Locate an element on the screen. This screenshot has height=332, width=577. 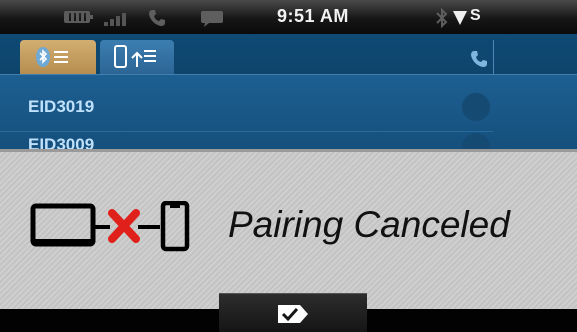
message-icon is located at coordinates (212, 19).